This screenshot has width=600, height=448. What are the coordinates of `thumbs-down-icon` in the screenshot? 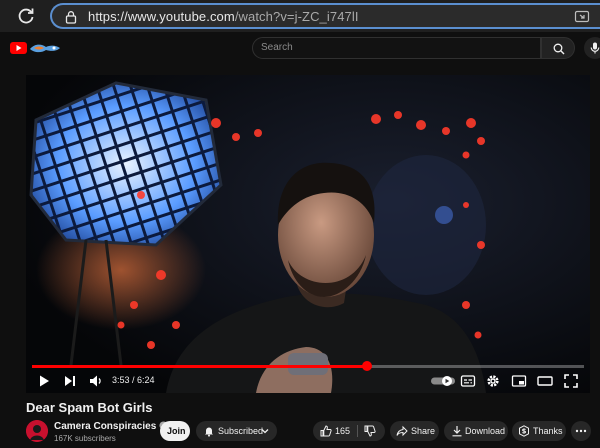 It's located at (370, 431).